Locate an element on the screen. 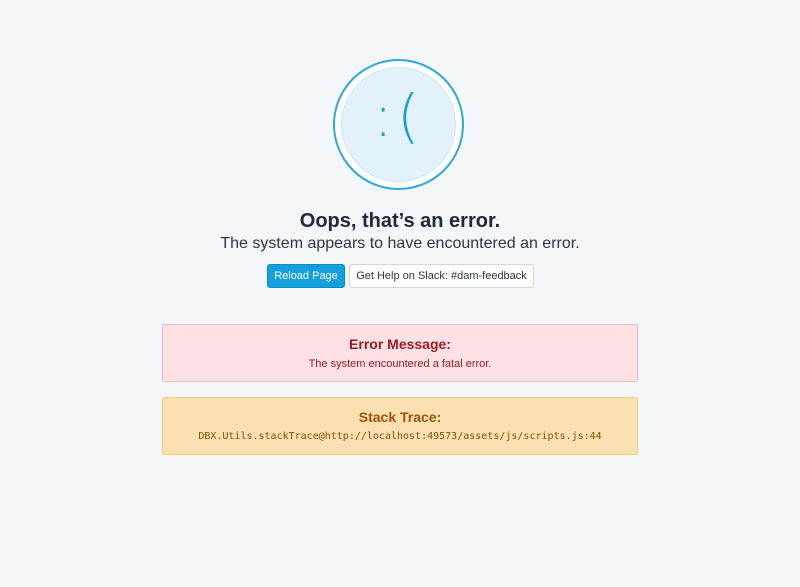  error-message-title: Error Message: is located at coordinates (400, 344).